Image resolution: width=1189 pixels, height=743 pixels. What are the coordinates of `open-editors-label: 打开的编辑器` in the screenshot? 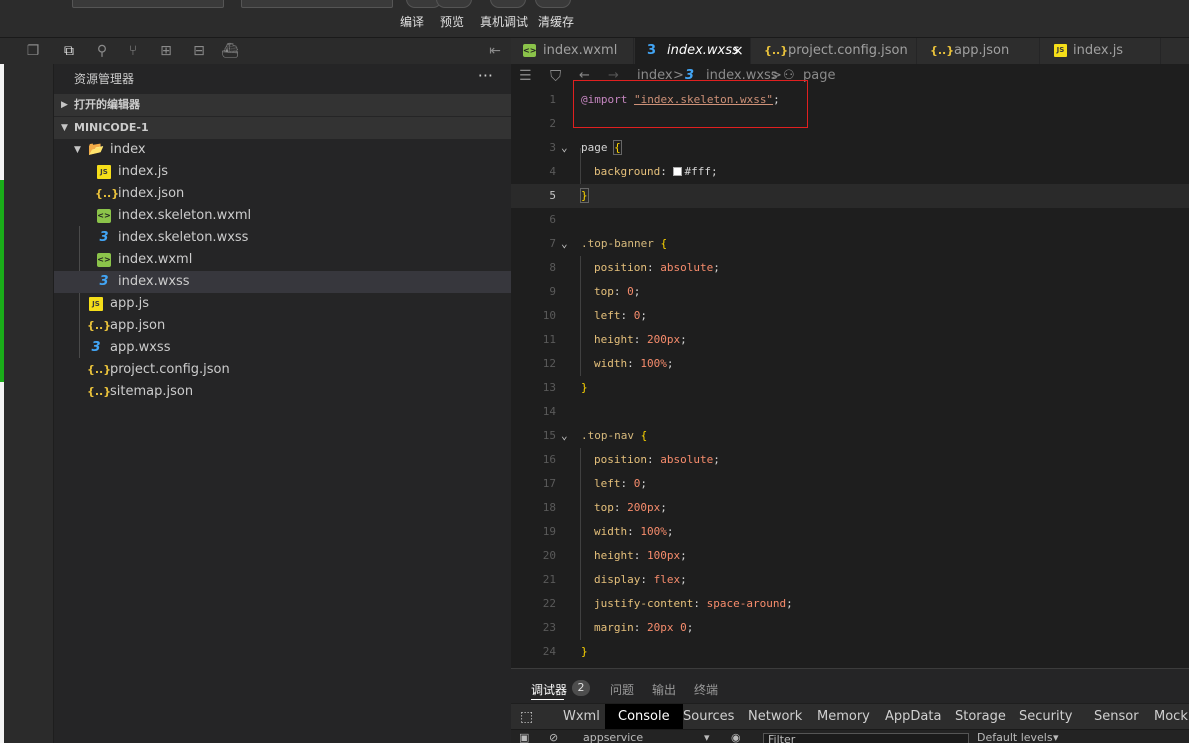 It's located at (107, 104).